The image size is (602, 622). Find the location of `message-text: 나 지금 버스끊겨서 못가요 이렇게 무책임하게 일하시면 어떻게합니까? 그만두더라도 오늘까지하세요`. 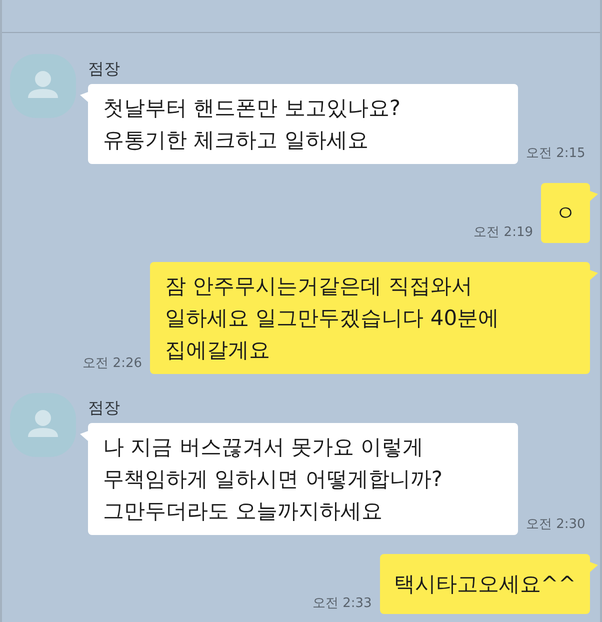

message-text: 나 지금 버스끊겨서 못가요 이렇게 무책임하게 일하시면 어떻게합니까? 그만두더라도 오늘까지하세요 is located at coordinates (273, 479).